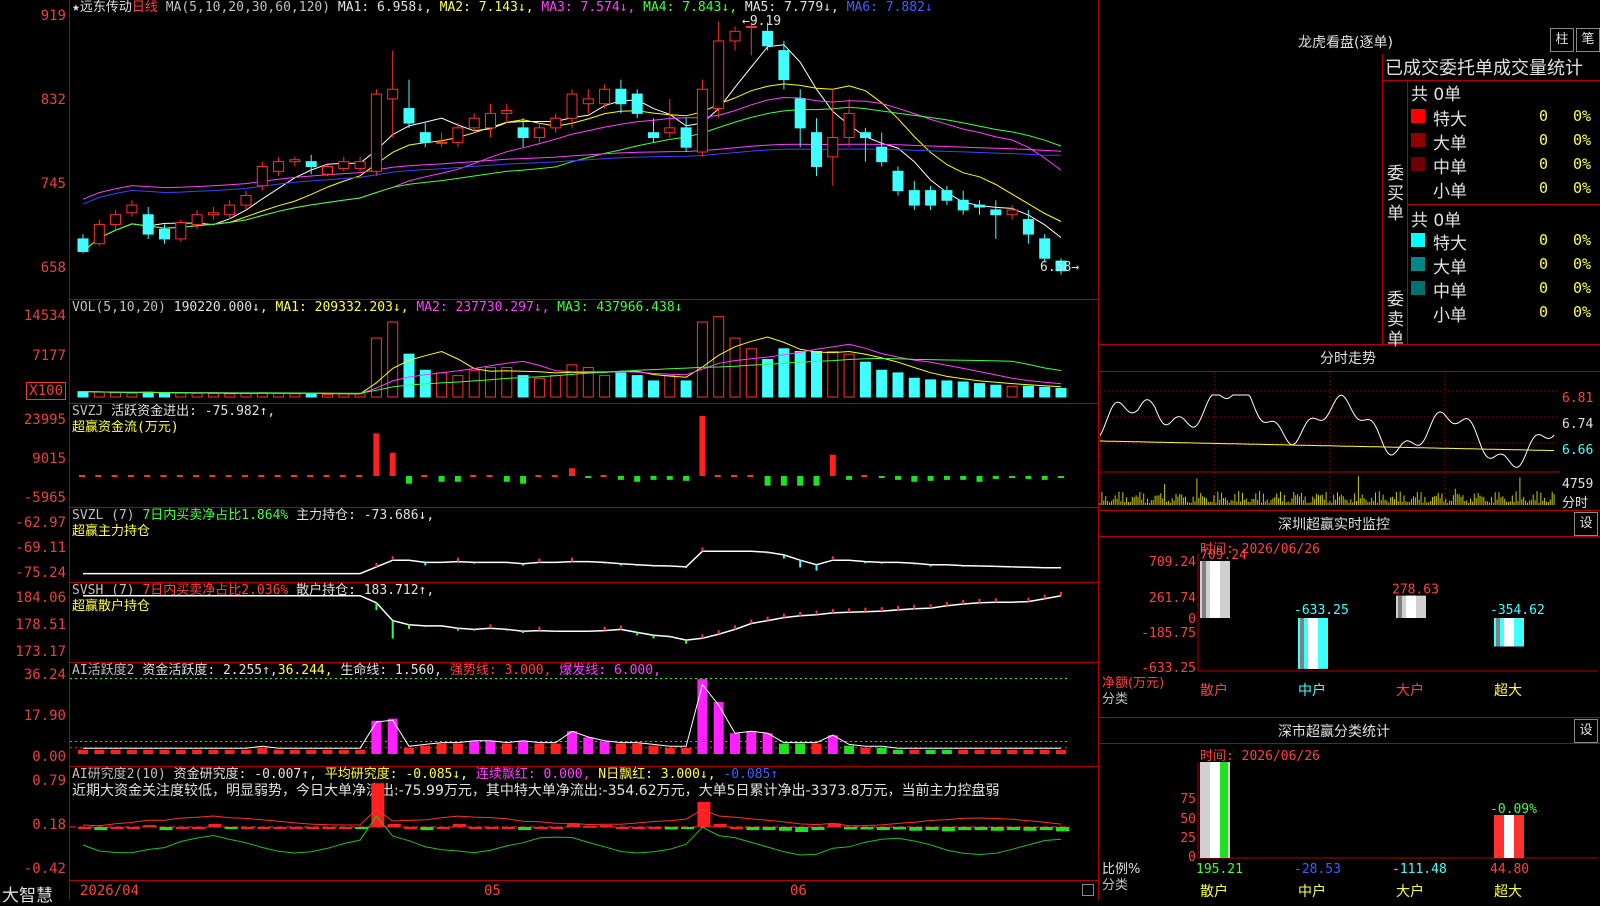 The height and width of the screenshot is (906, 1600). I want to click on y-tick: 745, so click(53, 184).